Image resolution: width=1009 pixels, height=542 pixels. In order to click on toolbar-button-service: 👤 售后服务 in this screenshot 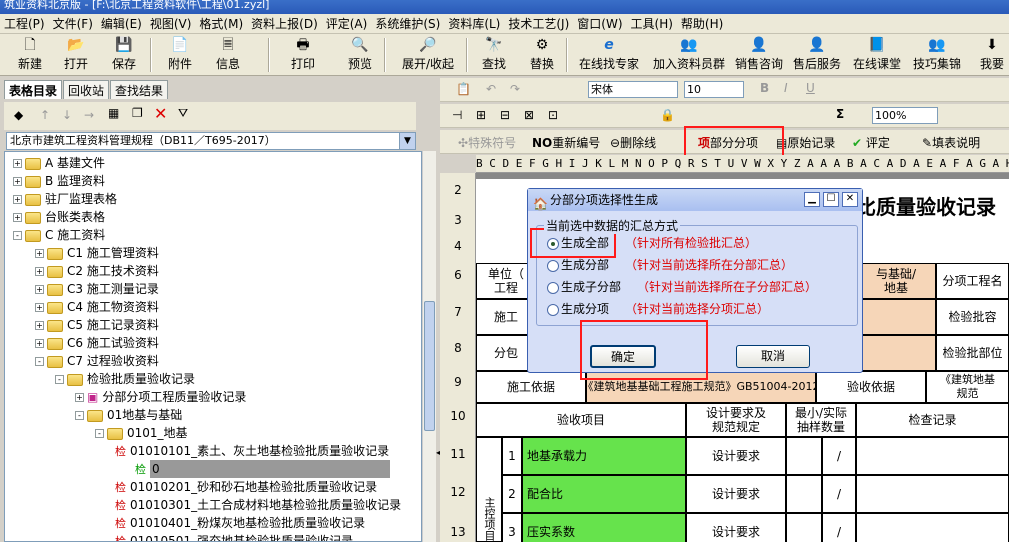, I will do `click(817, 55)`.